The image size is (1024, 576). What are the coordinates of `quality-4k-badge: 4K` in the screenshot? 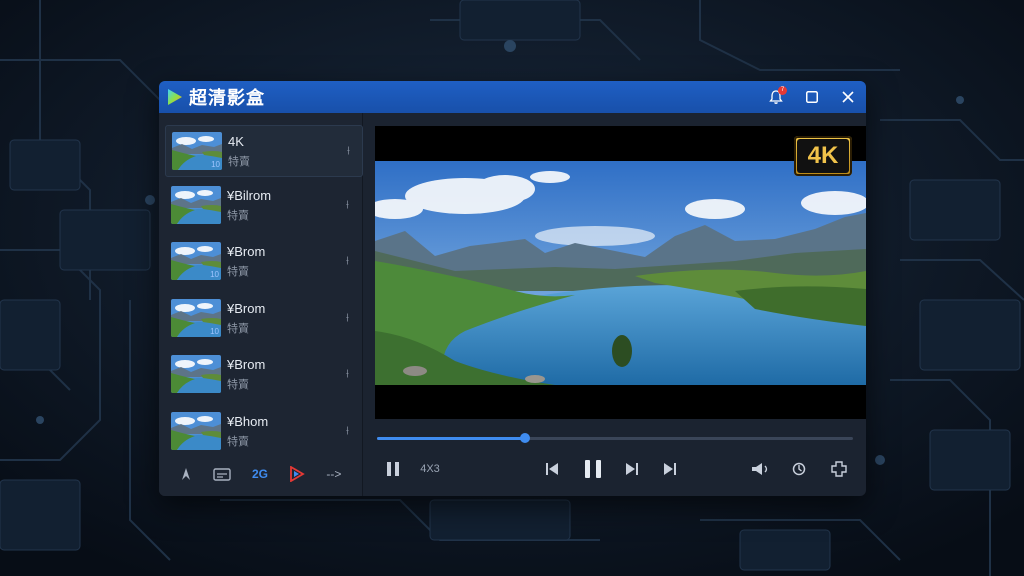 It's located at (823, 156).